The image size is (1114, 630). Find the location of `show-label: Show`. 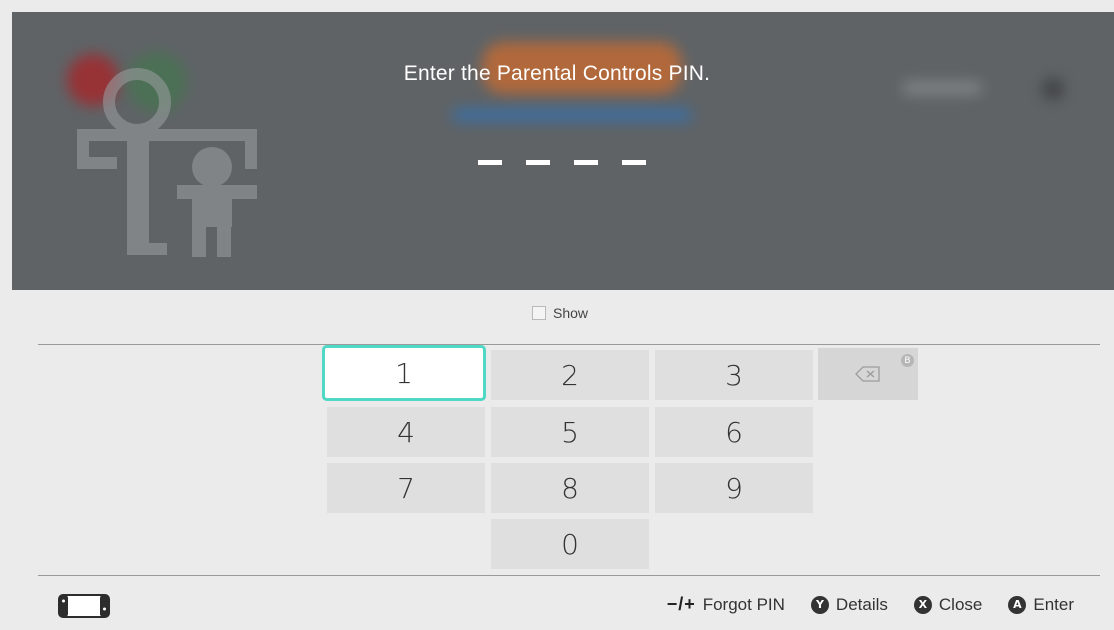

show-label: Show is located at coordinates (571, 313).